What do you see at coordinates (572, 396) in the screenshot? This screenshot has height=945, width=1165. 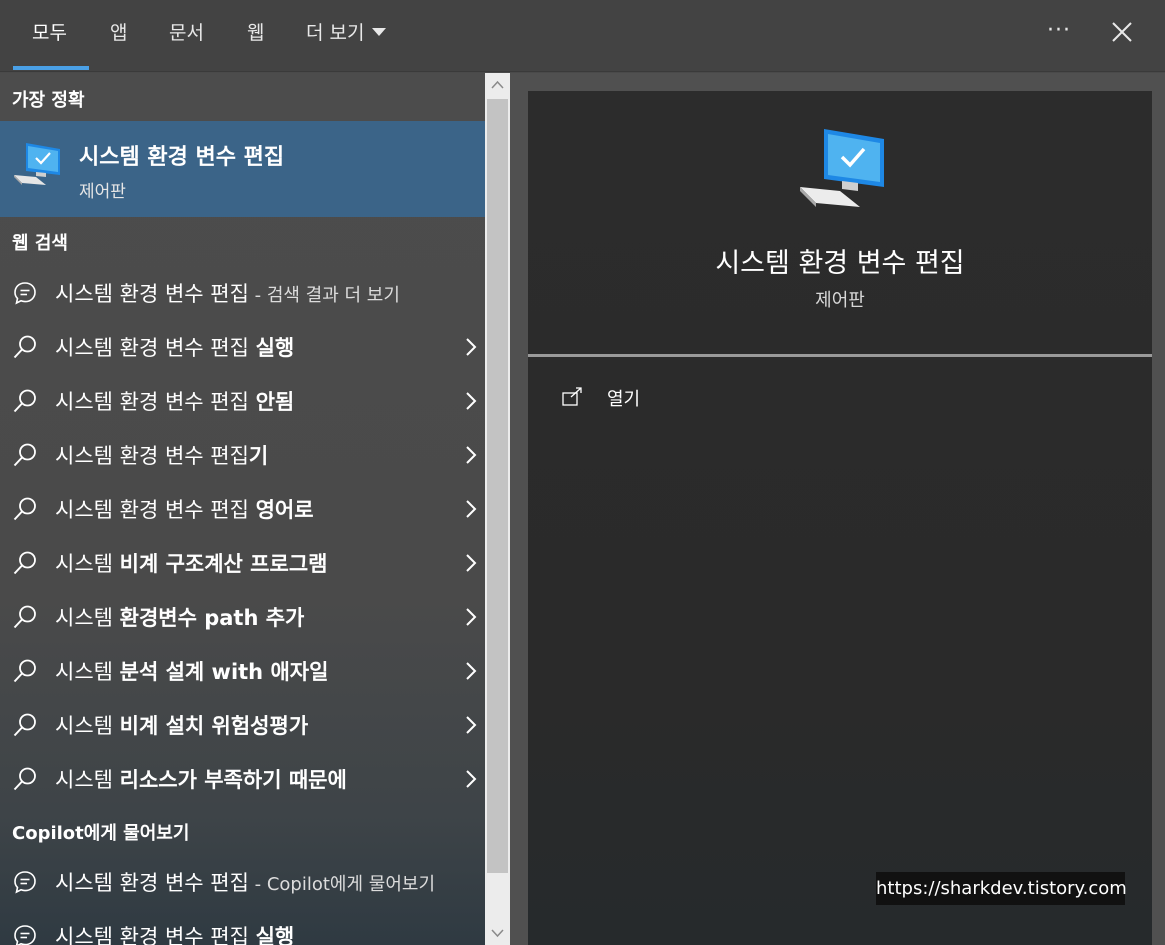 I see `open-external-icon` at bounding box center [572, 396].